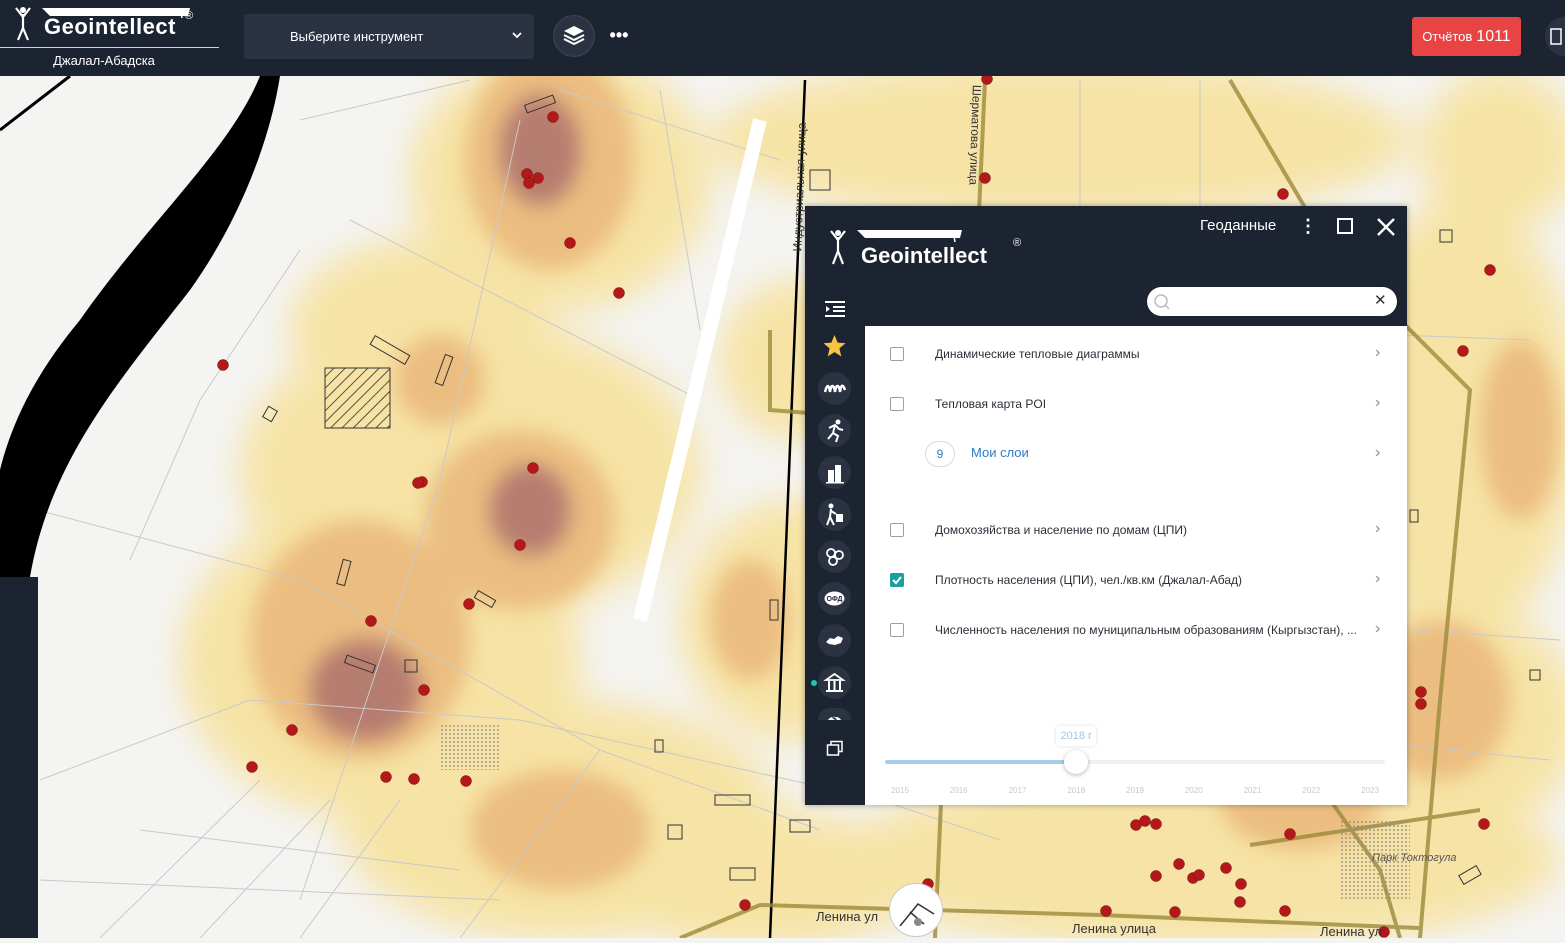 Image resolution: width=1565 pixels, height=943 pixels. What do you see at coordinates (991, 404) in the screenshot?
I see `layer-label: Тепловая карта POI` at bounding box center [991, 404].